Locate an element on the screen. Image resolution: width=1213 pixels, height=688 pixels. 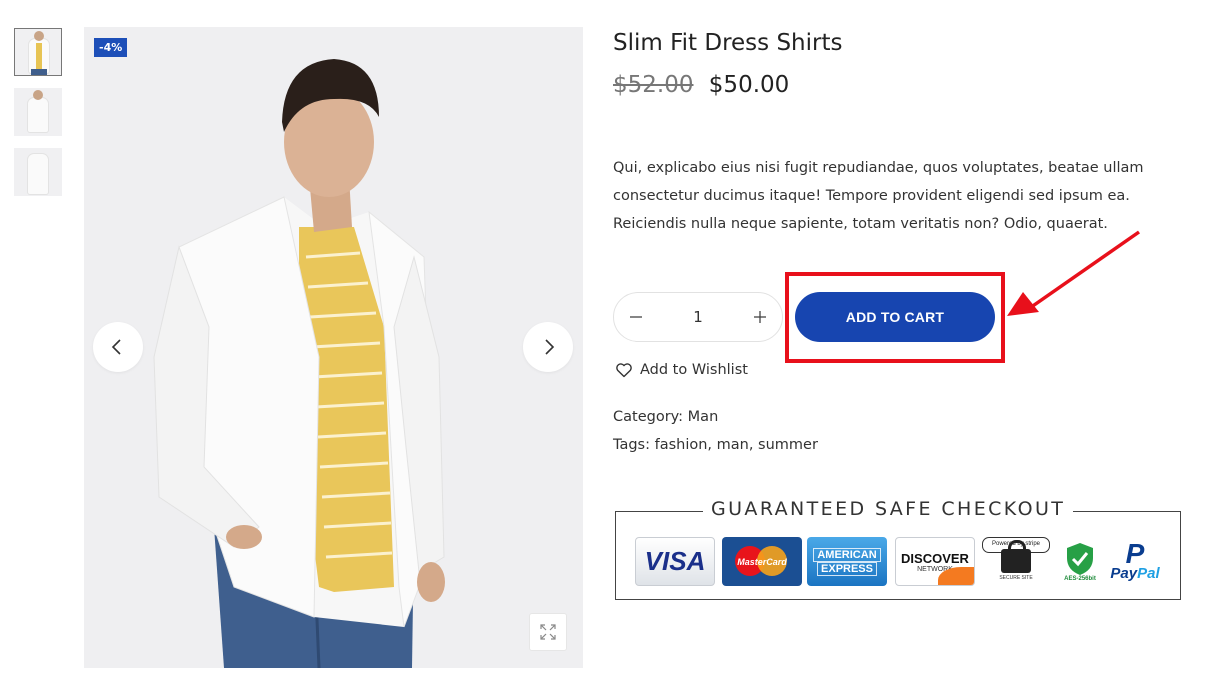
paypal-pay: Pay is located at coordinates (1124, 573).